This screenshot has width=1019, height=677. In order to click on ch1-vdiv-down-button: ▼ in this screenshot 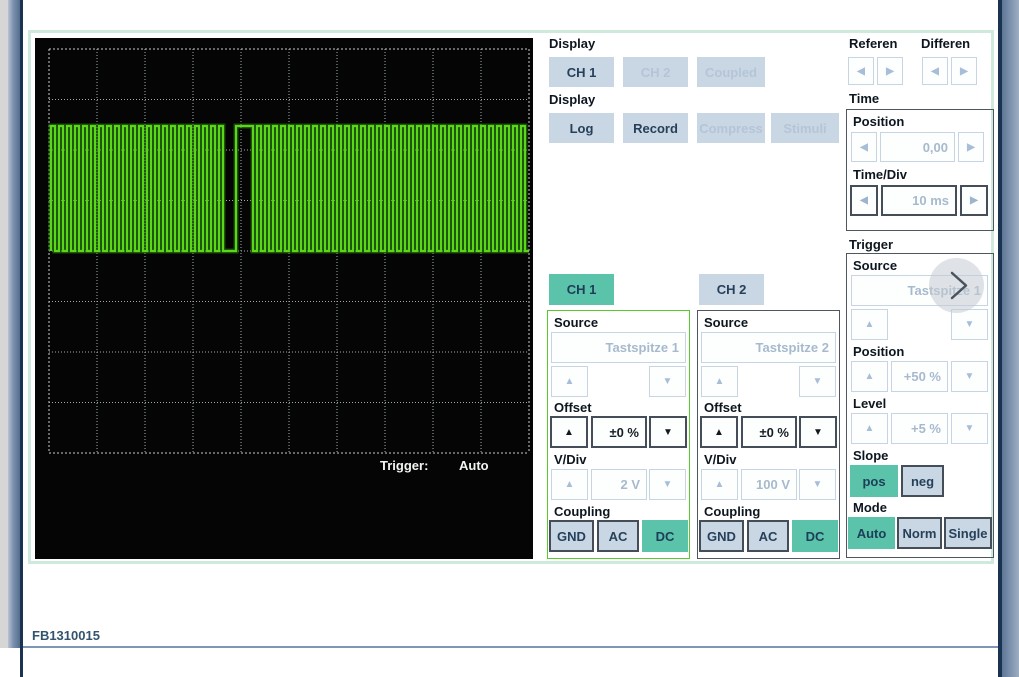, I will do `click(667, 484)`.